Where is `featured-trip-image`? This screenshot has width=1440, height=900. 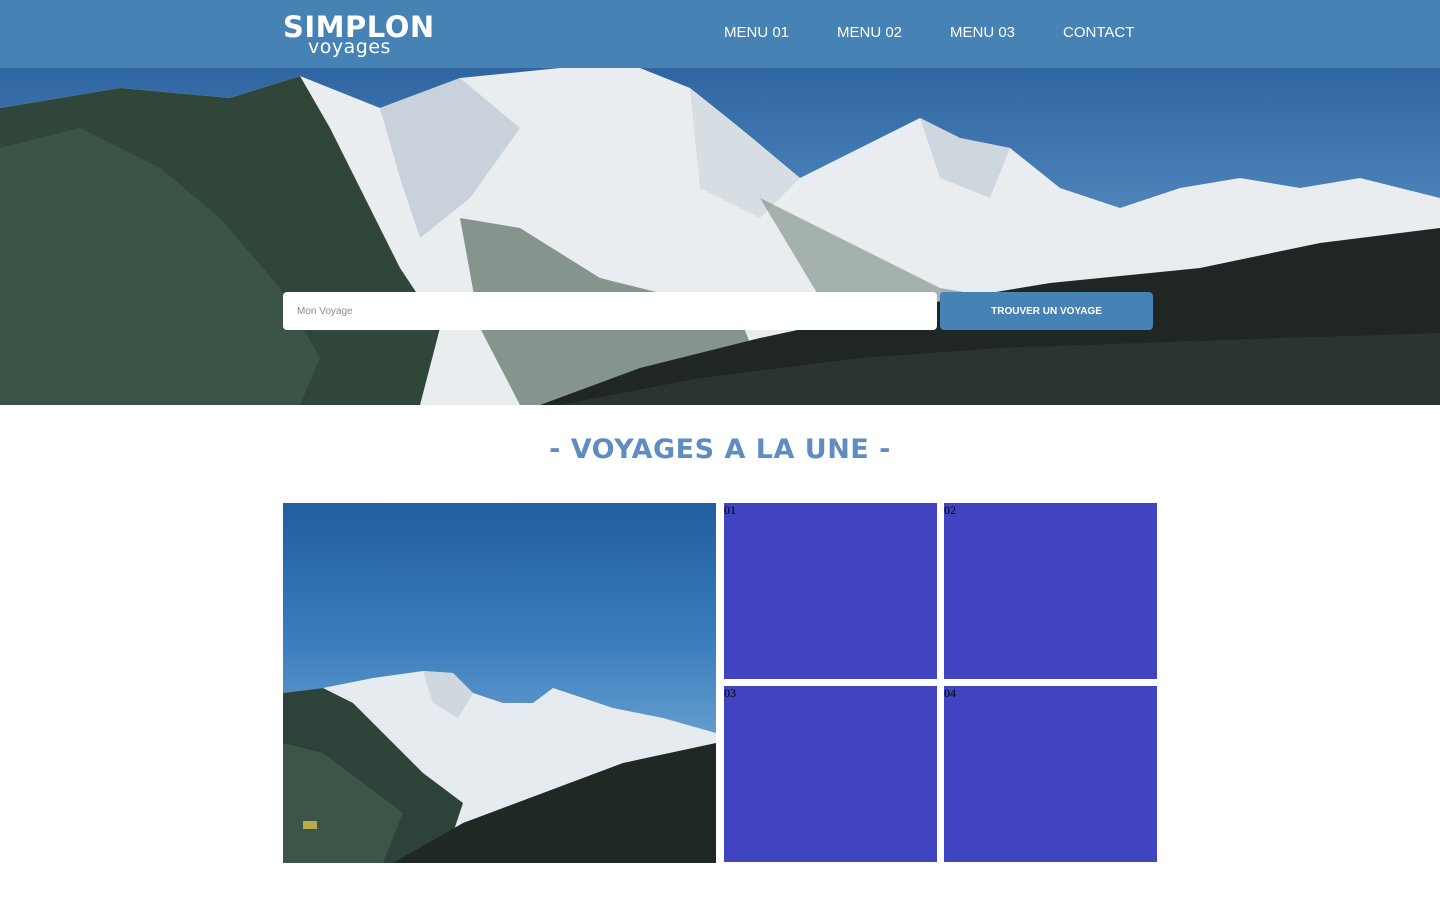
featured-trip-image is located at coordinates (499, 683).